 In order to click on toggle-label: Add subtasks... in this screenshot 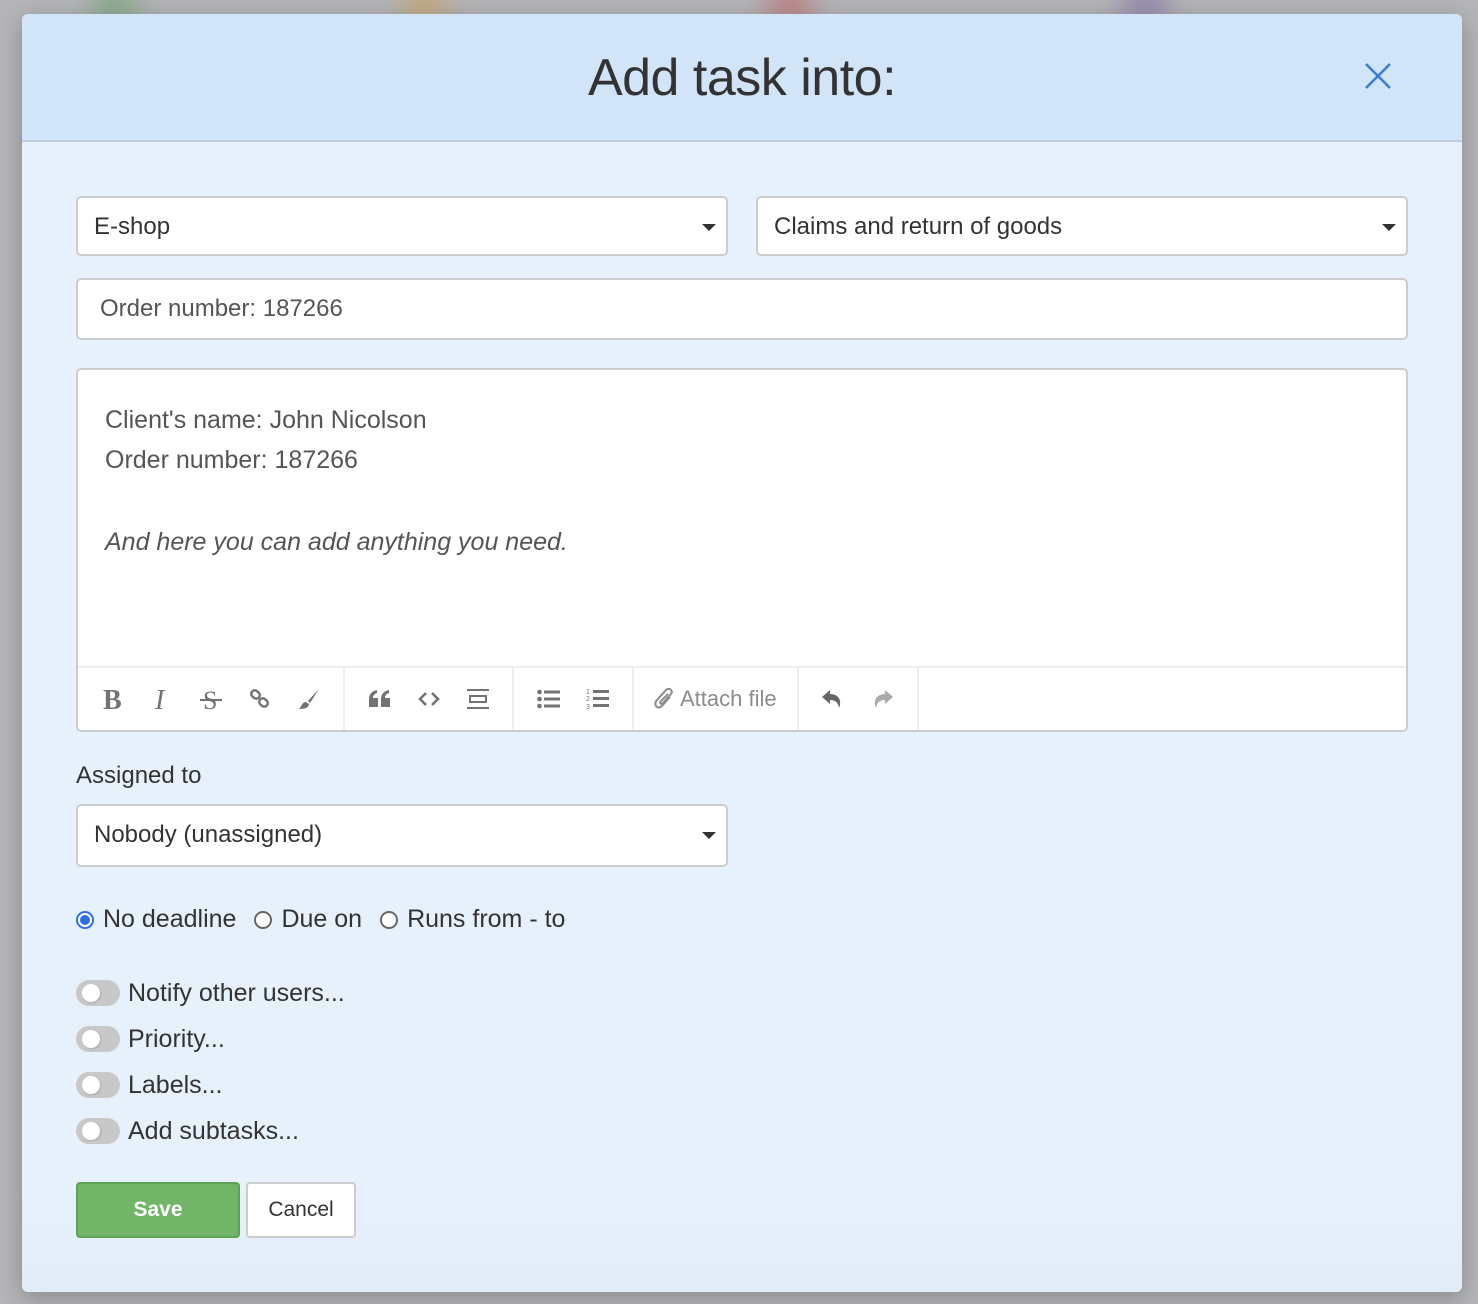, I will do `click(213, 1130)`.